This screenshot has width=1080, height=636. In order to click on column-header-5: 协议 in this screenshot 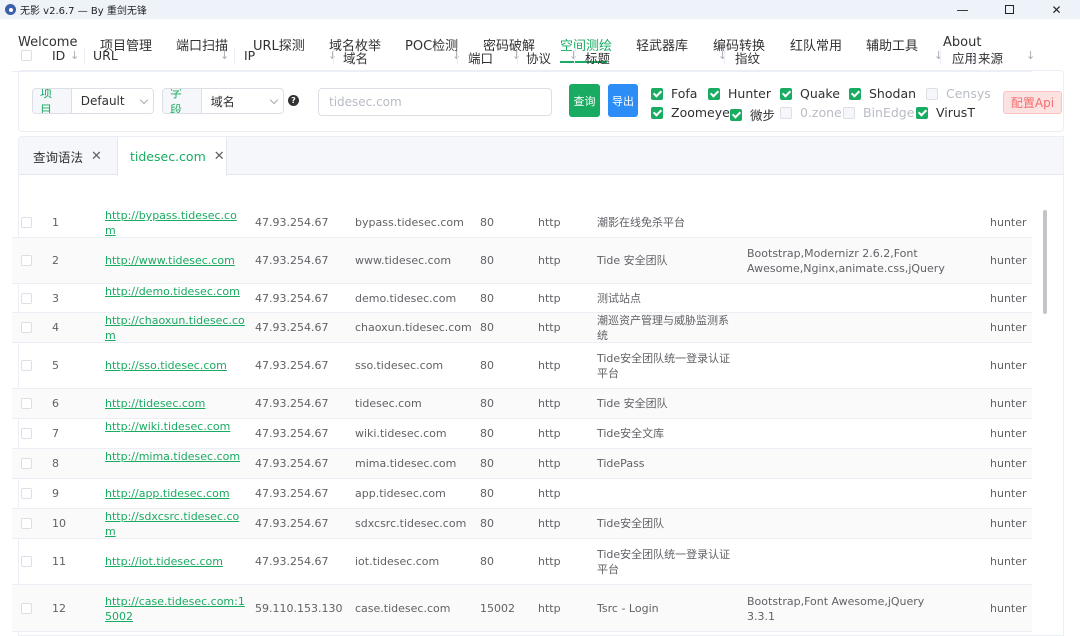, I will do `click(538, 57)`.